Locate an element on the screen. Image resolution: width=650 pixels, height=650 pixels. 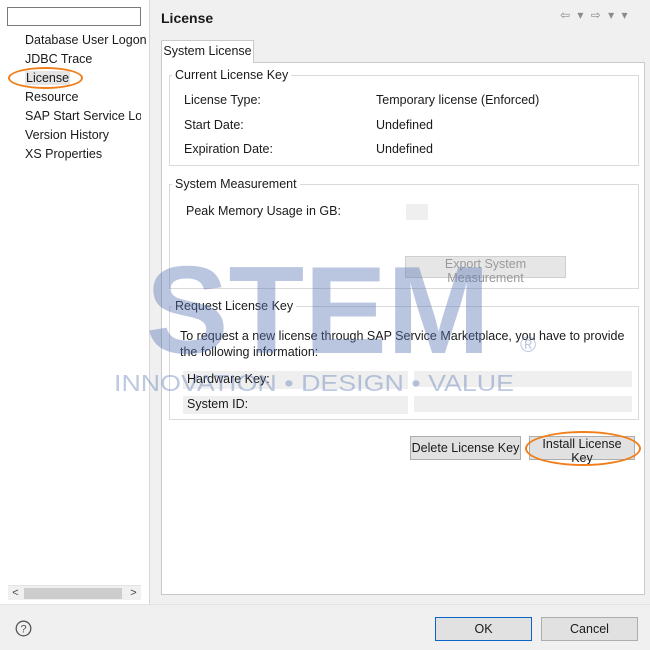
license-type-label: License Type: is located at coordinates (222, 100).